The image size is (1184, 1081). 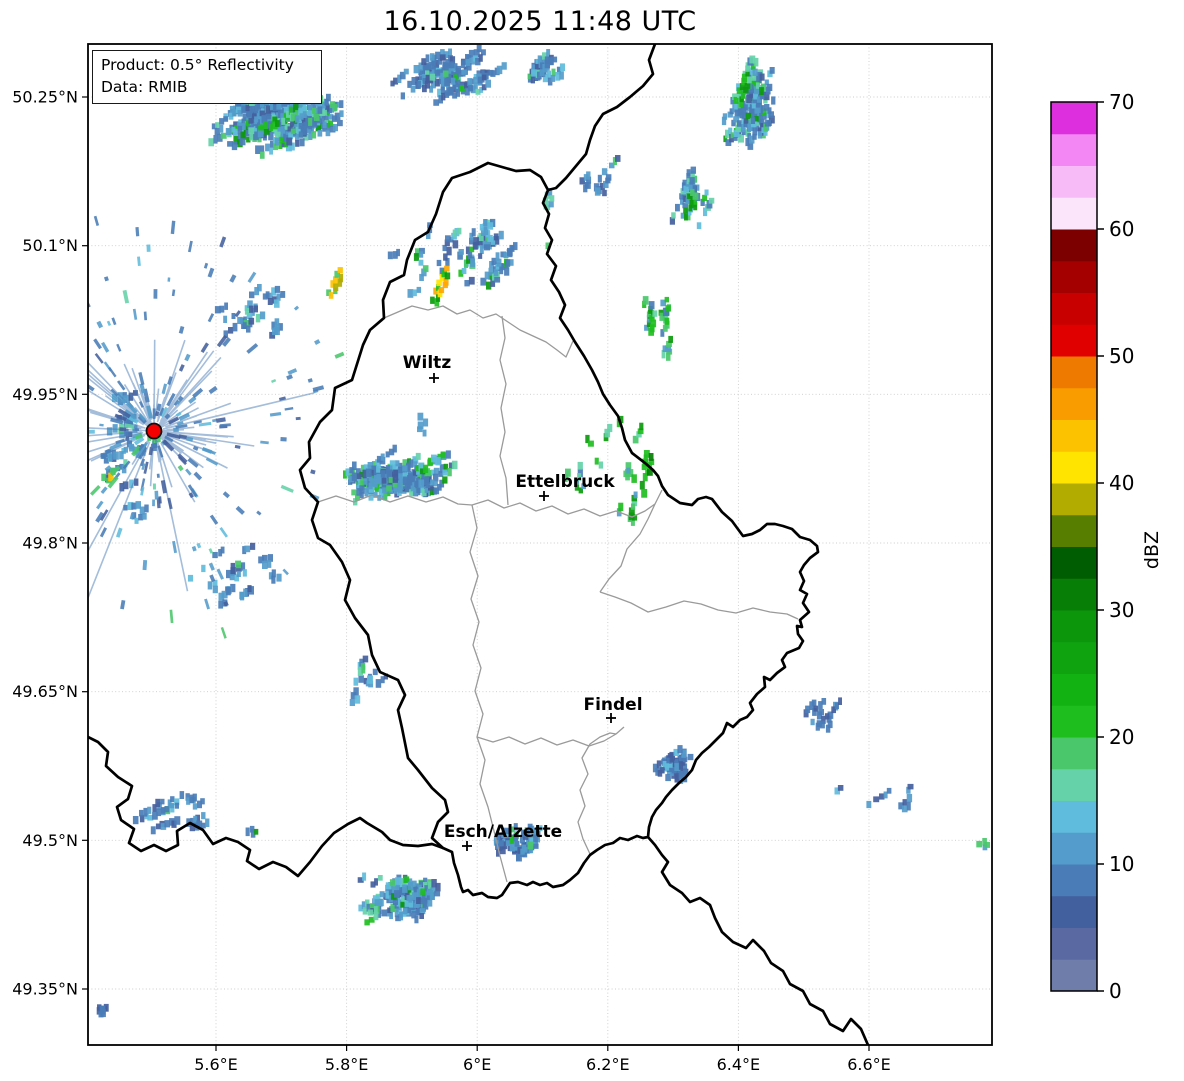 What do you see at coordinates (50, 245) in the screenshot?
I see `svg-text: 50.1°N` at bounding box center [50, 245].